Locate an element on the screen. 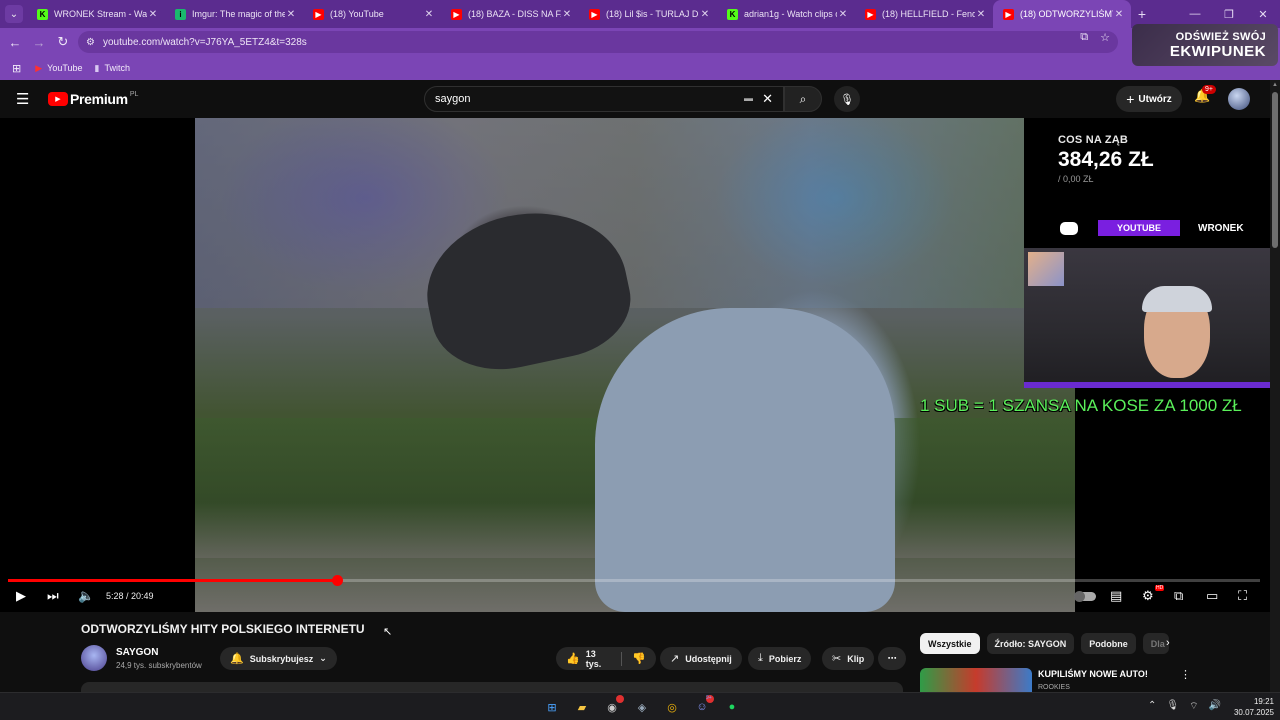 The image size is (1280, 720). chip-source-channel: Źródło: SAYGON is located at coordinates (1030, 643).